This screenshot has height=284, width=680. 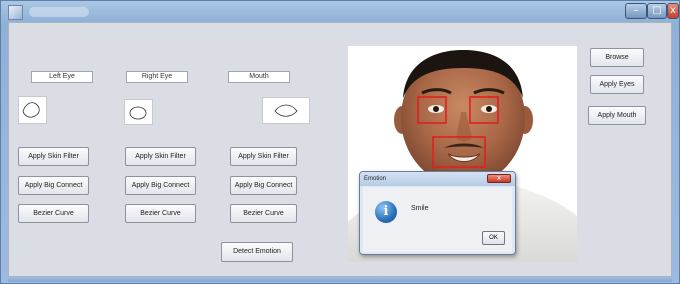 I want to click on app-icon, so click(x=15, y=12).